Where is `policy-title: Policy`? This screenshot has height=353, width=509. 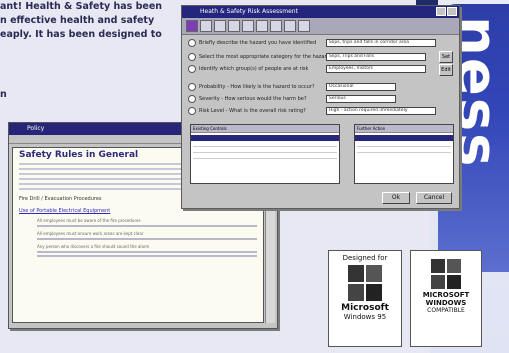
policy-title: Policy is located at coordinates (36, 128).